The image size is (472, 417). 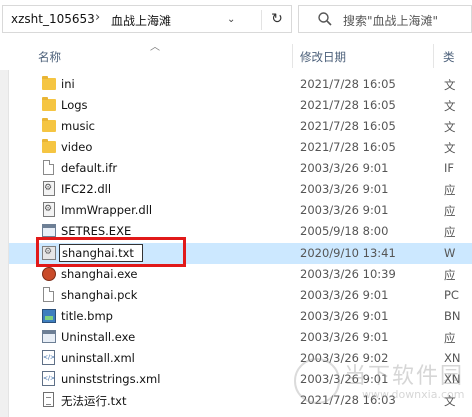 I want to click on file-name: IFC22.dll, so click(x=86, y=189).